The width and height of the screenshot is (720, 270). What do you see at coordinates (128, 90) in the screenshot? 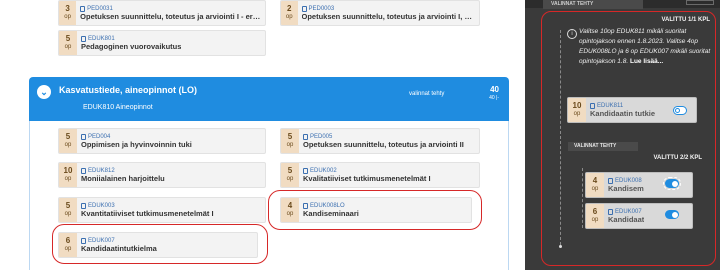
I see `module-title: Kasvatustiede, aineopinnot (LO)` at bounding box center [128, 90].